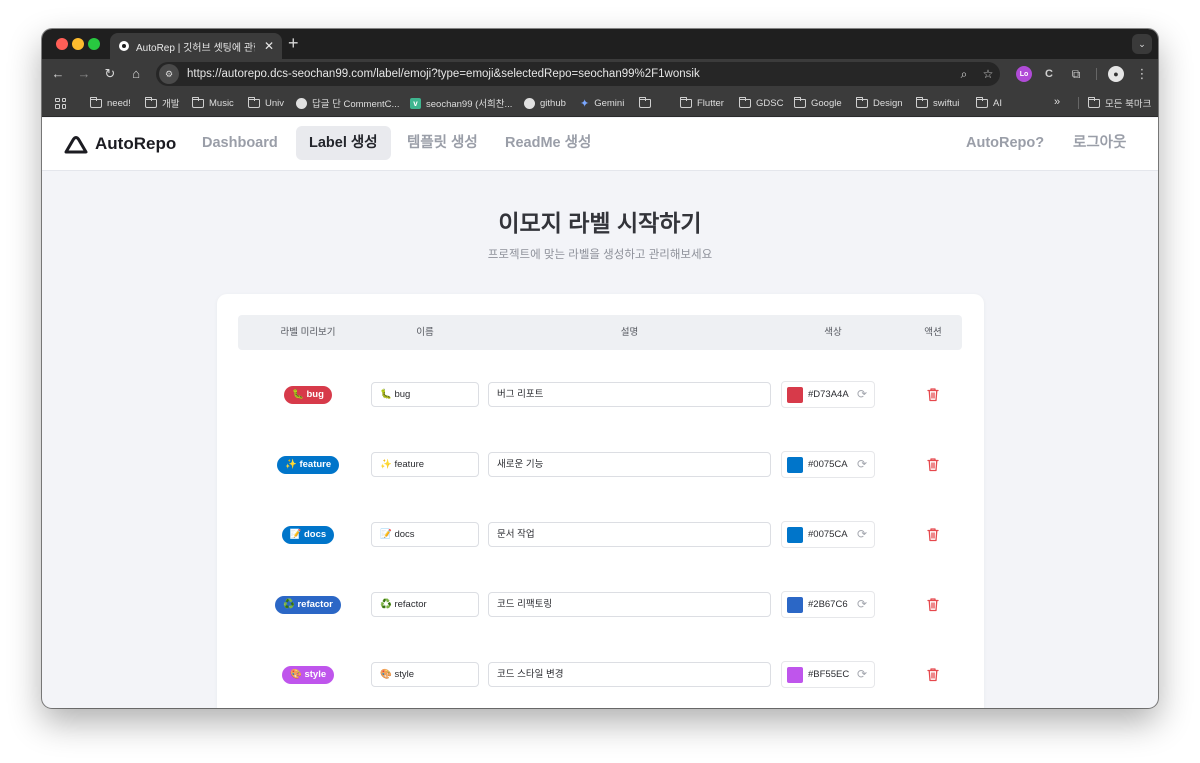 This screenshot has width=1200, height=763. What do you see at coordinates (343, 143) in the screenshot?
I see `nav-label: Label 생성` at bounding box center [343, 143].